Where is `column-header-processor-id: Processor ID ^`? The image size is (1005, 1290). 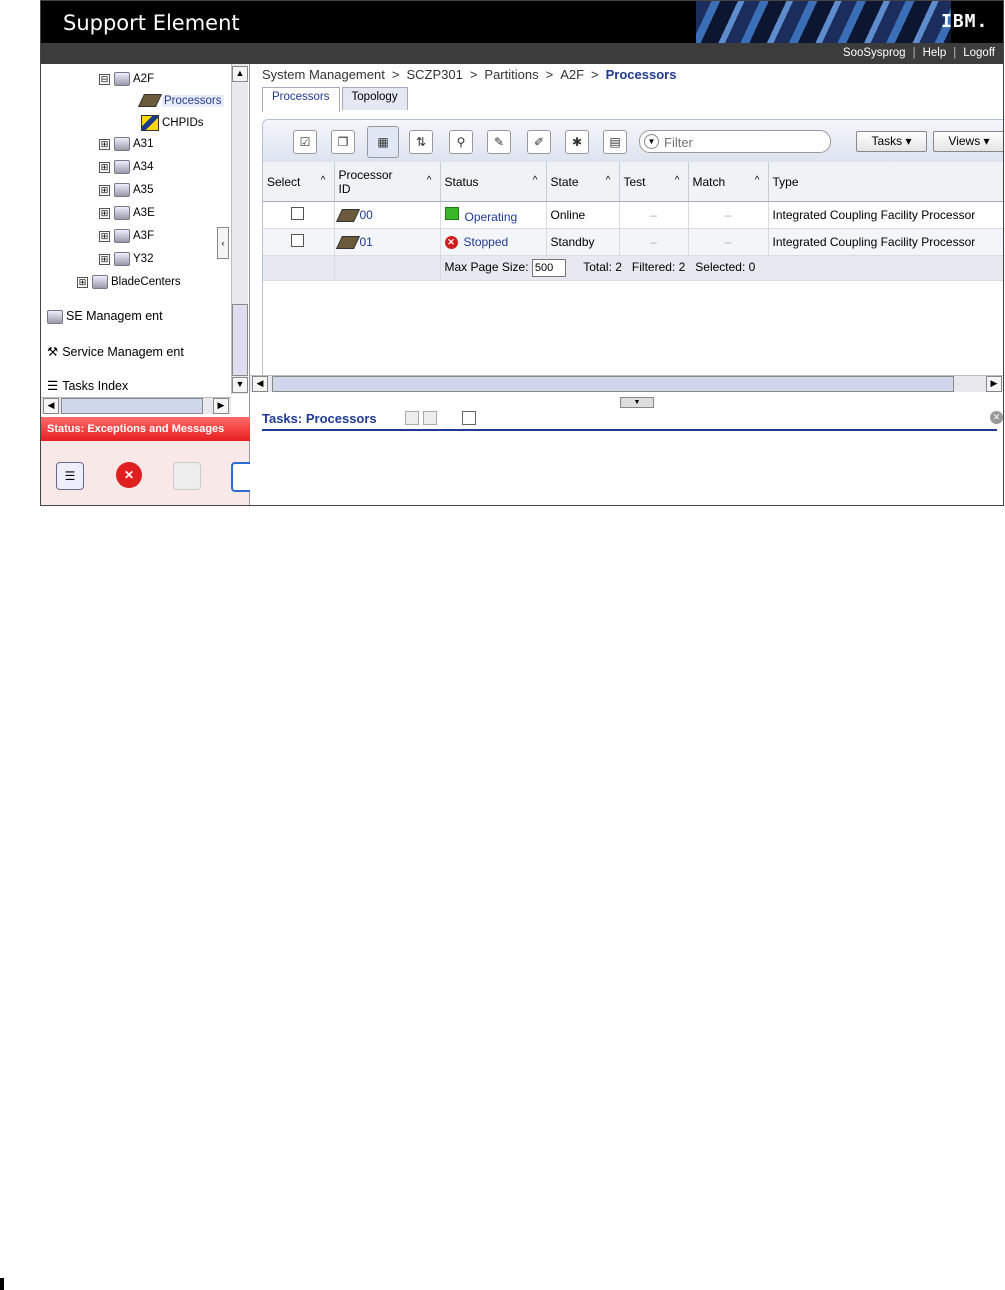
column-header-processor-id: Processor ID ^ is located at coordinates (387, 182).